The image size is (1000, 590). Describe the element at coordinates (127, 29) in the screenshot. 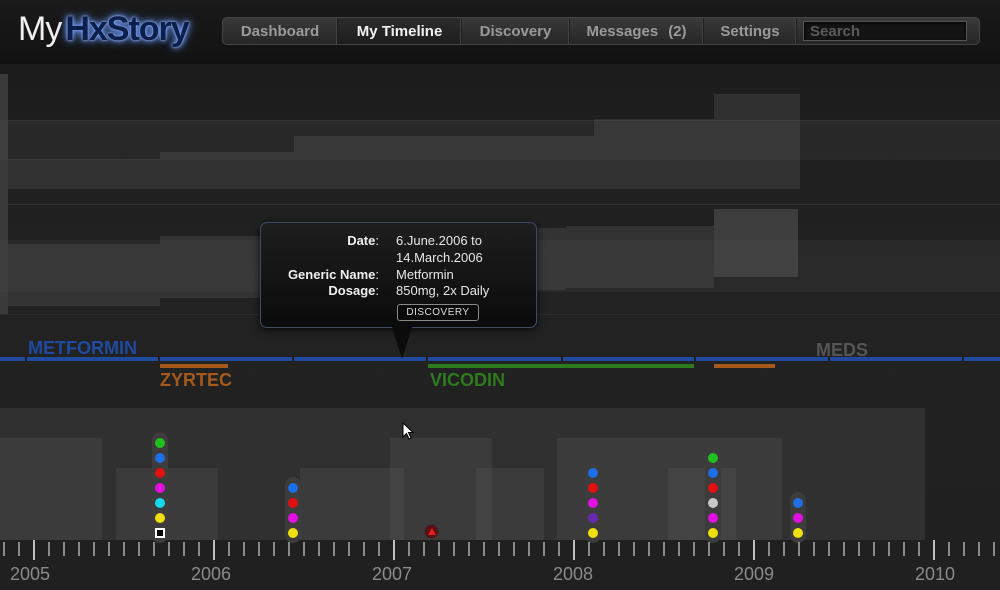

I see `logo-brand: HxStory` at that location.